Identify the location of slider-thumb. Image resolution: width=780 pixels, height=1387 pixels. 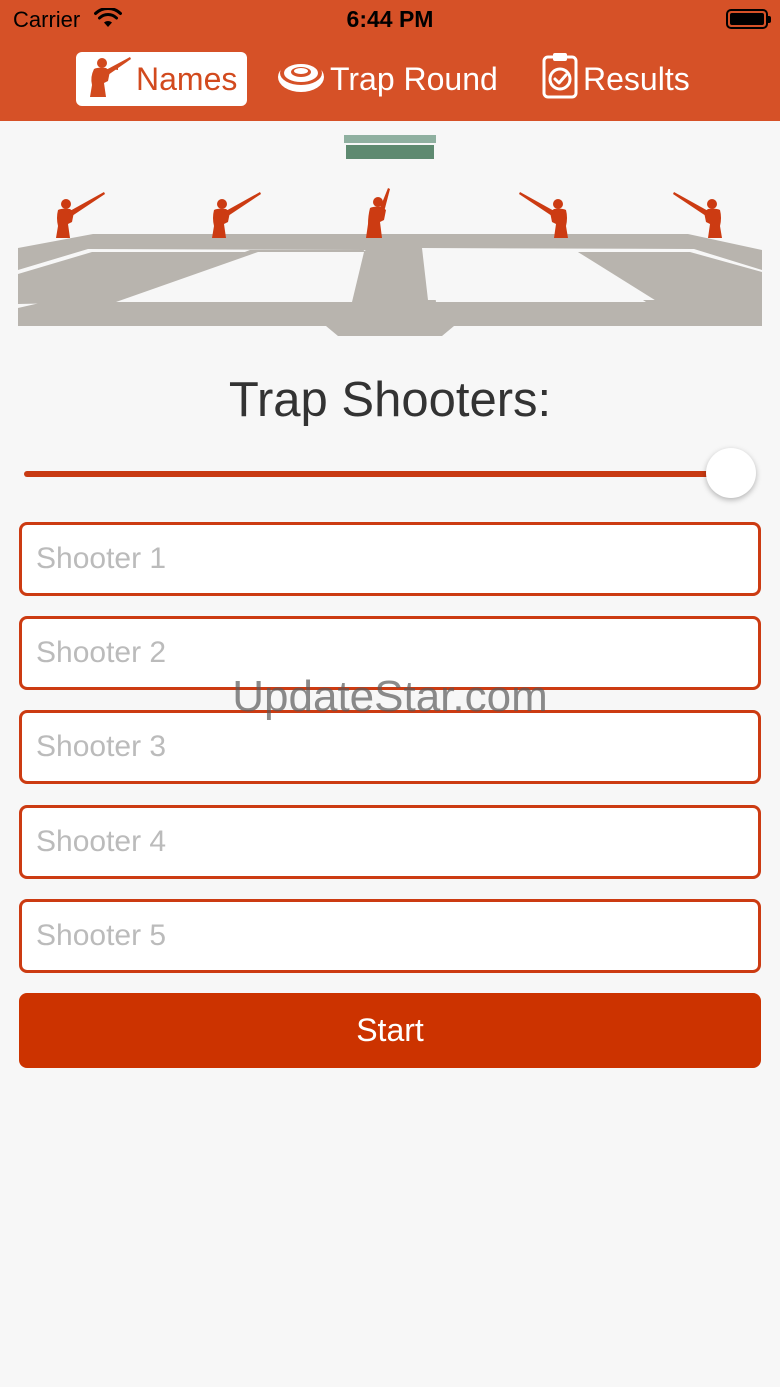
(731, 473).